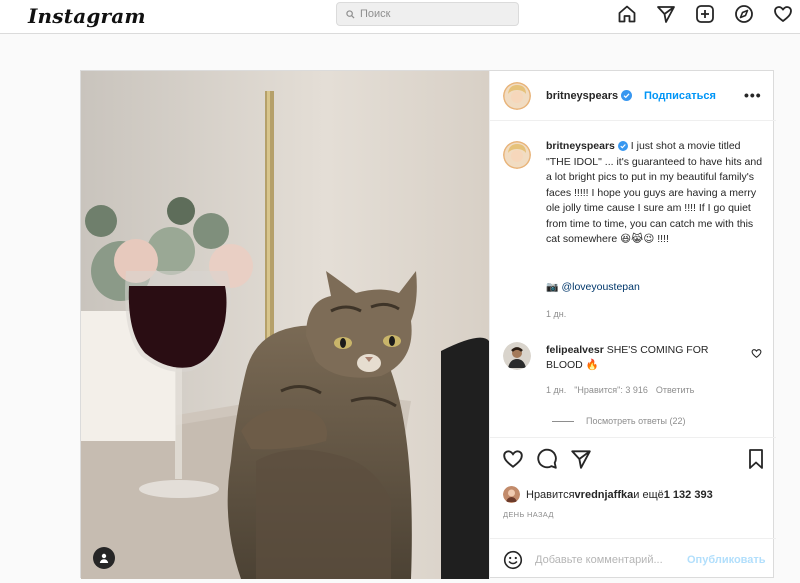 The height and width of the screenshot is (583, 800). Describe the element at coordinates (513, 560) in the screenshot. I see `emoji-icon` at that location.